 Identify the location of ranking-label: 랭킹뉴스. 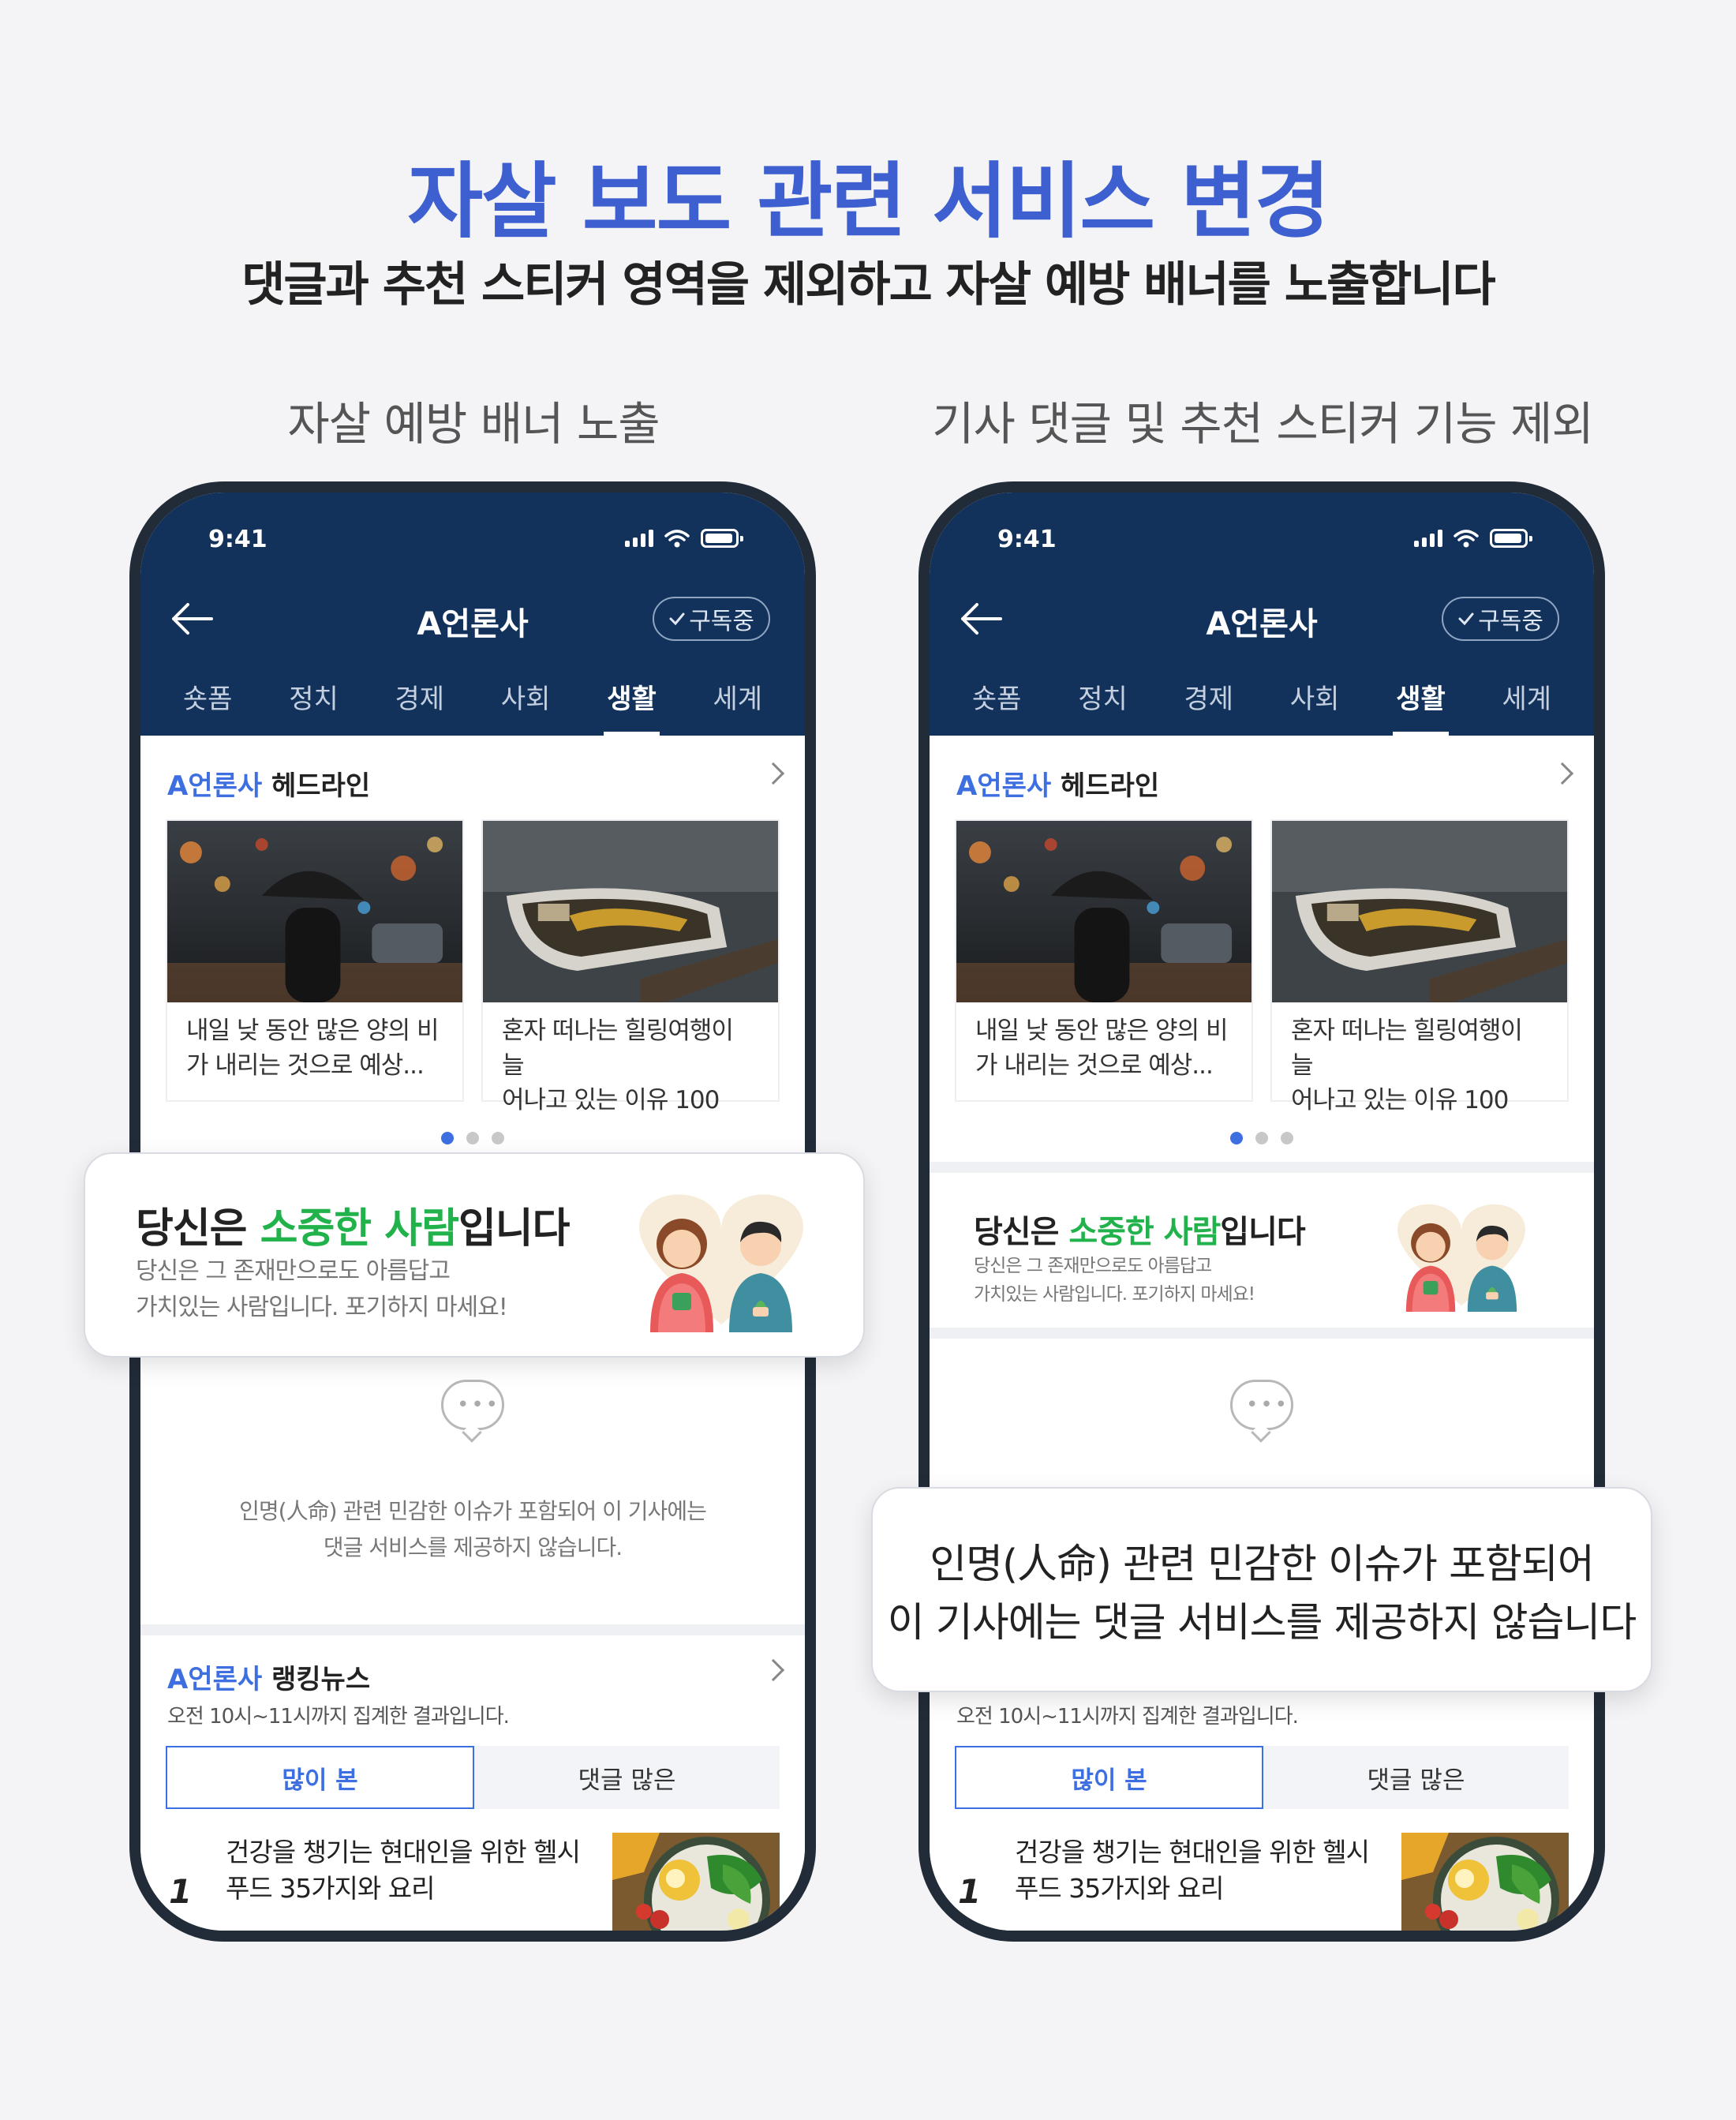
(321, 1679).